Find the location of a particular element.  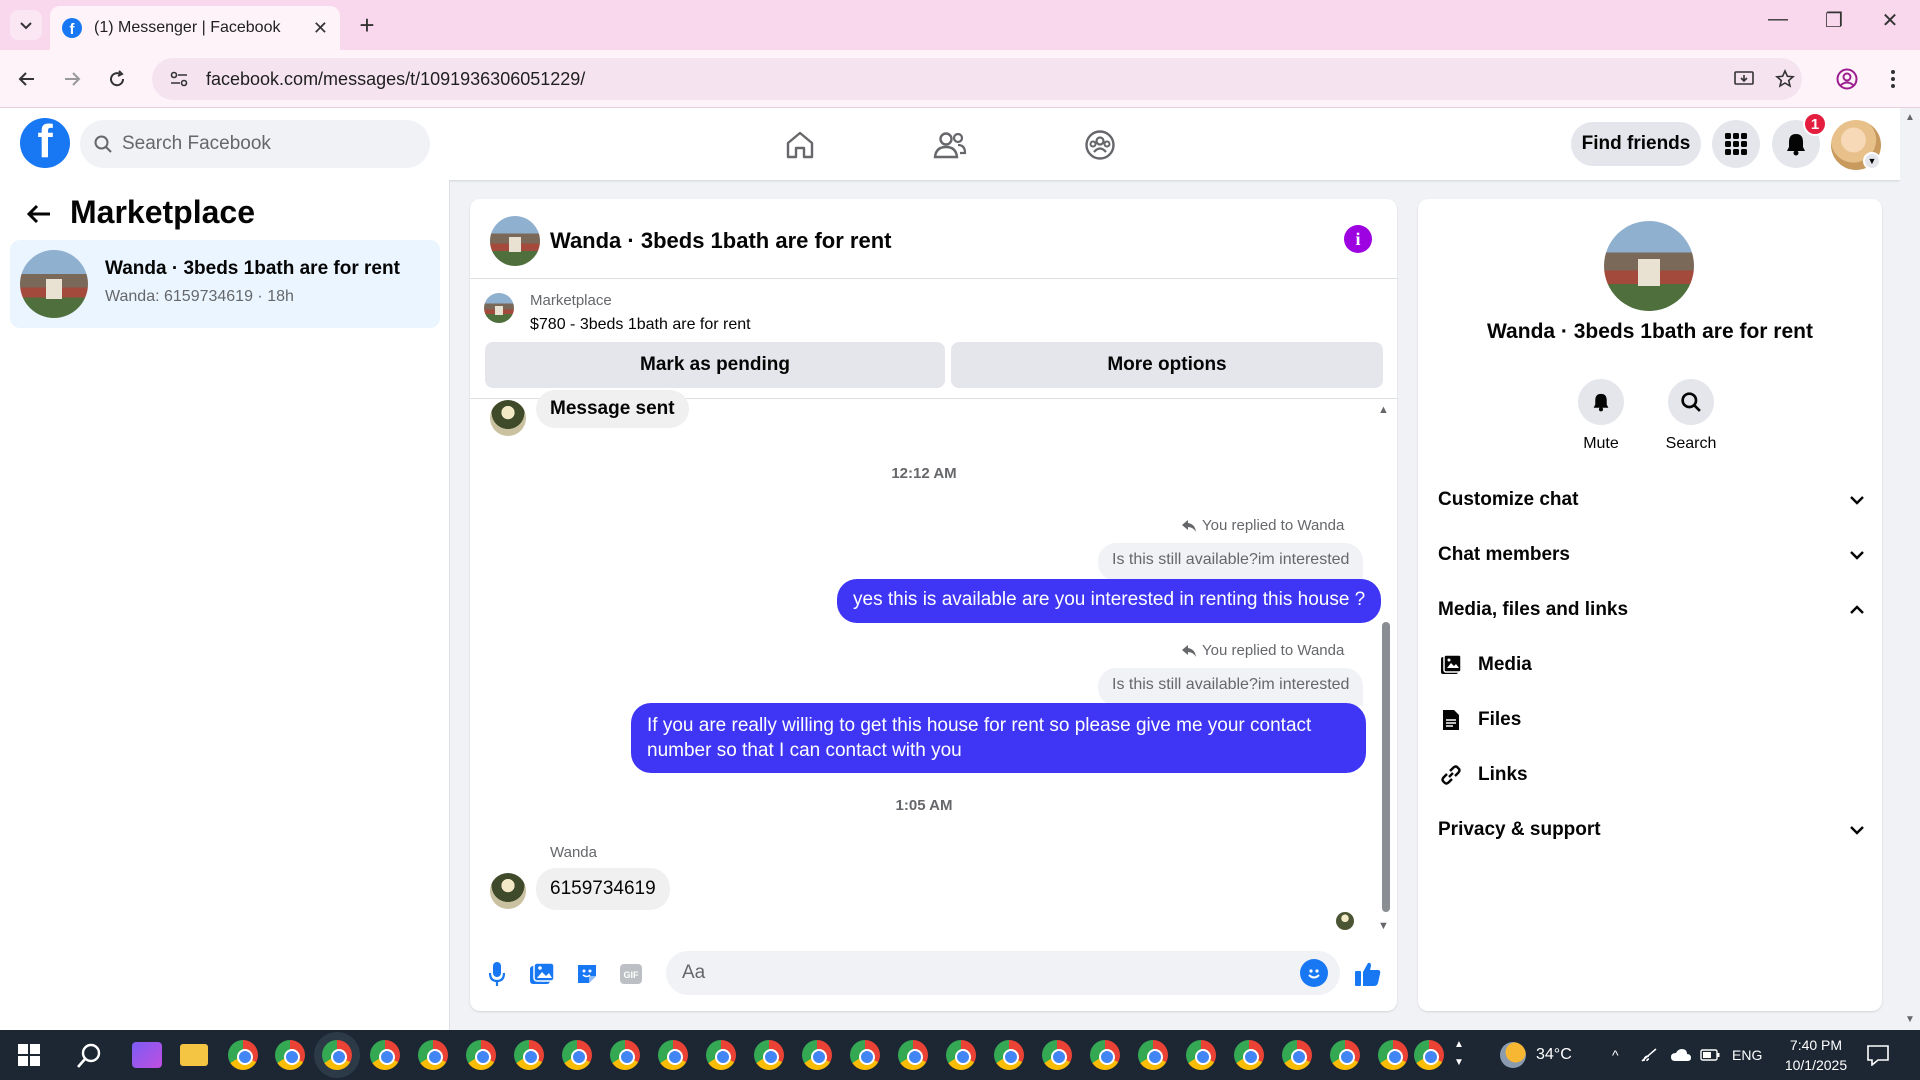

browser-menu-icon is located at coordinates (1893, 79).